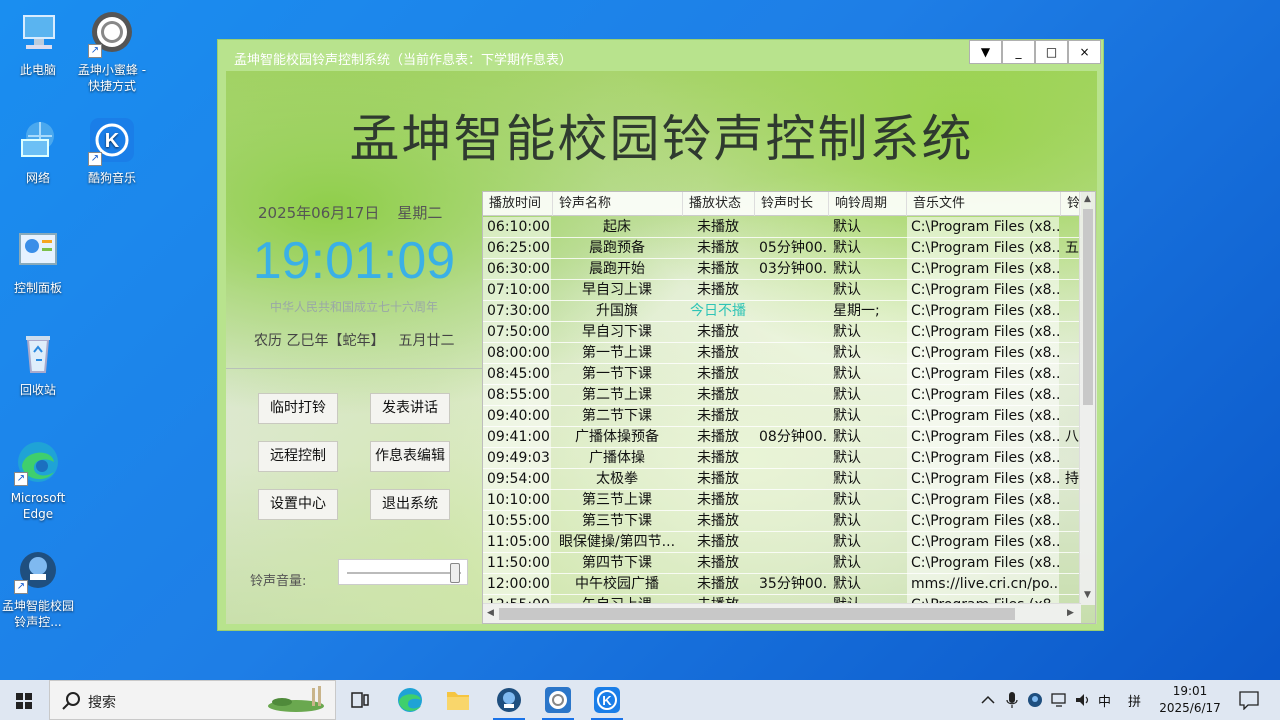  I want to click on desktop-icon-network: 网络, so click(38, 152).